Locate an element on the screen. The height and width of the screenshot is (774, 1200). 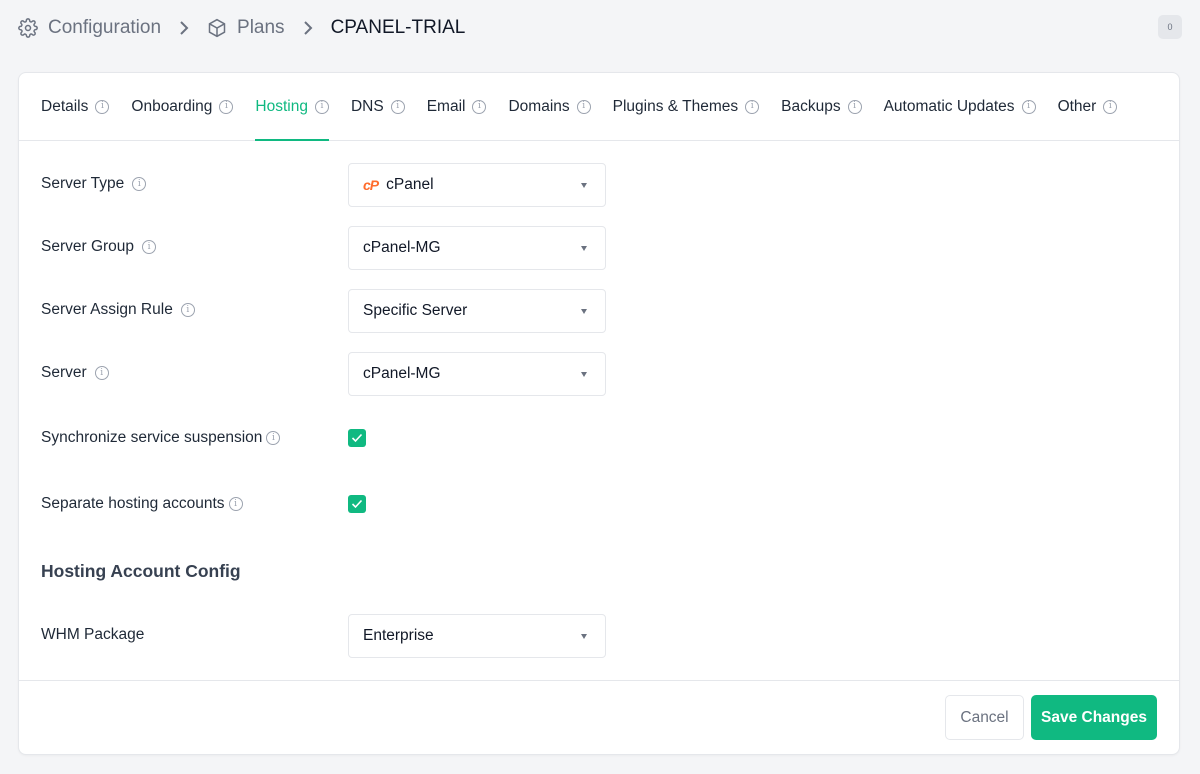
breadcrumb-label: CPANEL-TRIAL is located at coordinates (398, 27).